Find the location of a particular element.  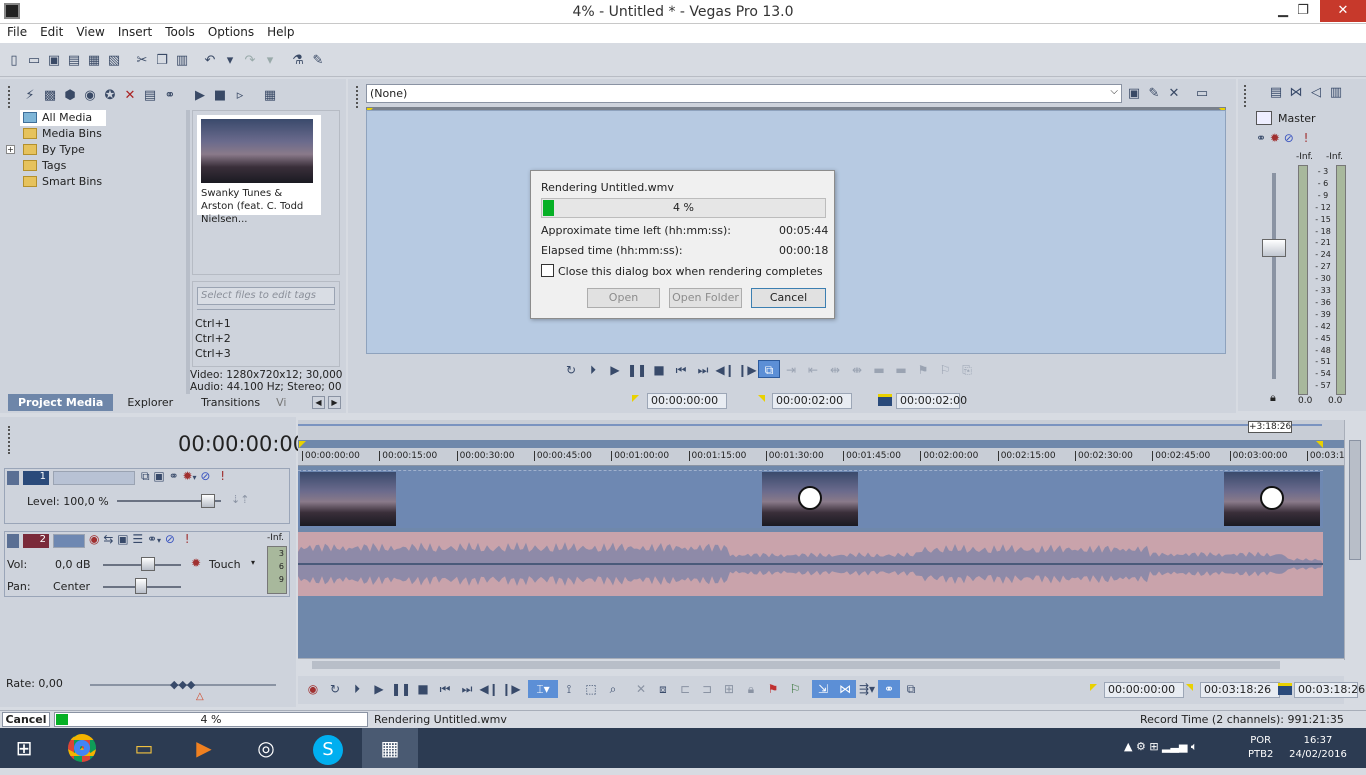

lock-icon: 🔒︎ is located at coordinates (1273, 398).